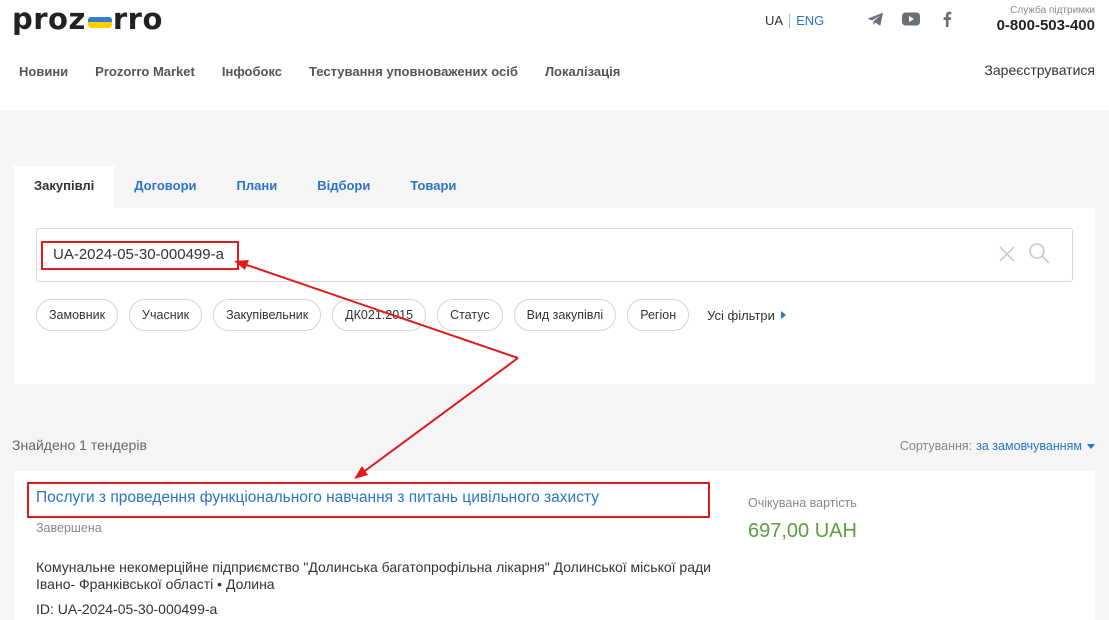  I want to click on nav-item-news: Новини, so click(43, 71).